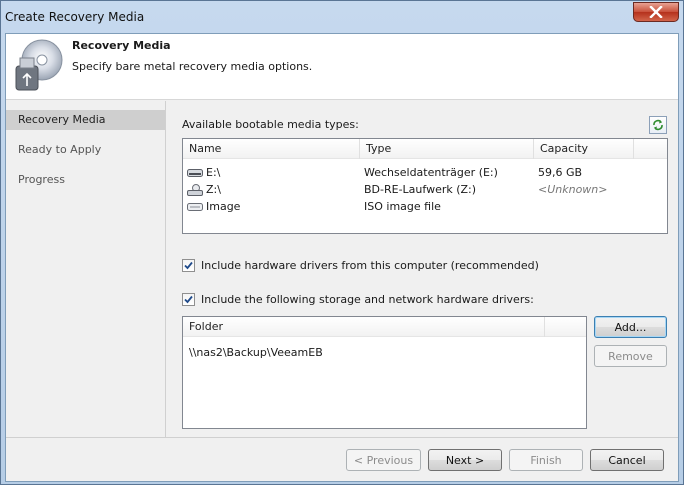  Describe the element at coordinates (465, 460) in the screenshot. I see `next-button: Next >` at that location.